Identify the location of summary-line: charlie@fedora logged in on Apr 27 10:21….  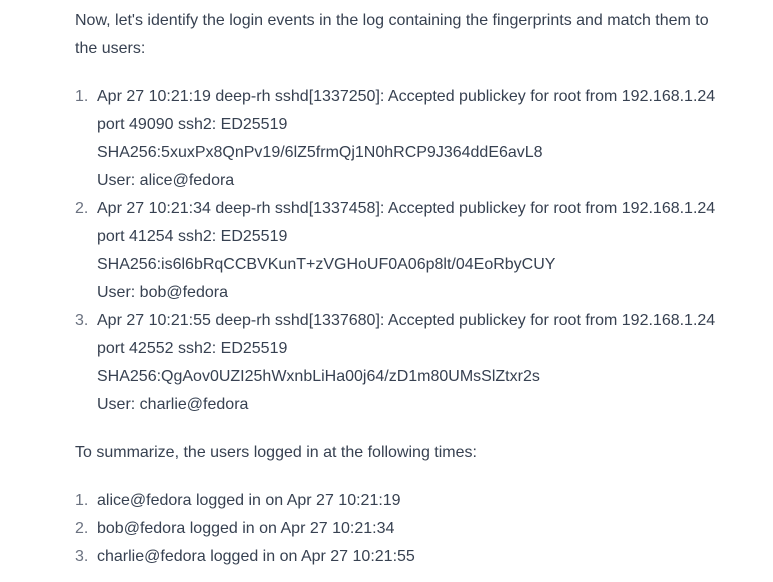
(256, 556).